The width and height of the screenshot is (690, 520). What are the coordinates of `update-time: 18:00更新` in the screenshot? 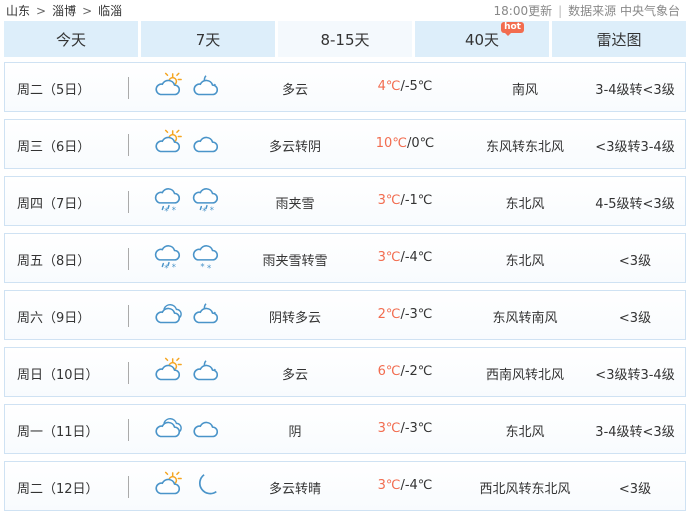 It's located at (523, 11).